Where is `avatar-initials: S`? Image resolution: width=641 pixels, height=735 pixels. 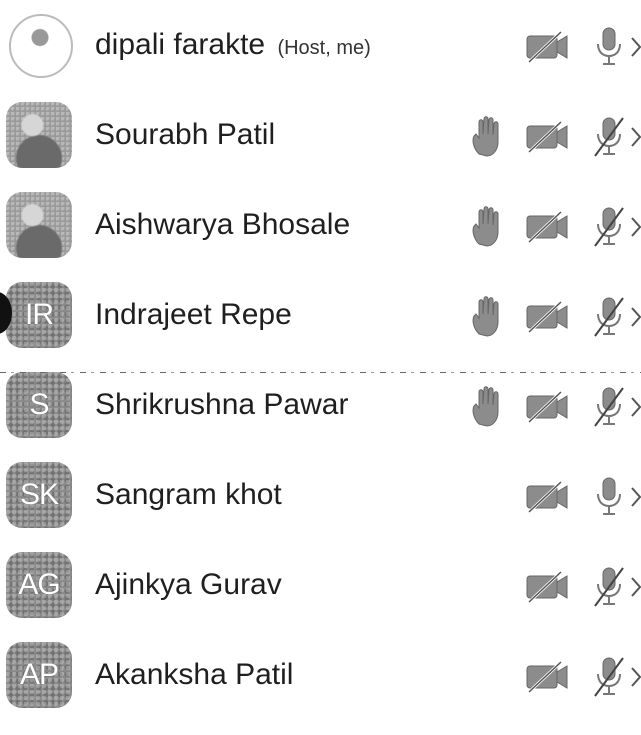 avatar-initials: S is located at coordinates (39, 404).